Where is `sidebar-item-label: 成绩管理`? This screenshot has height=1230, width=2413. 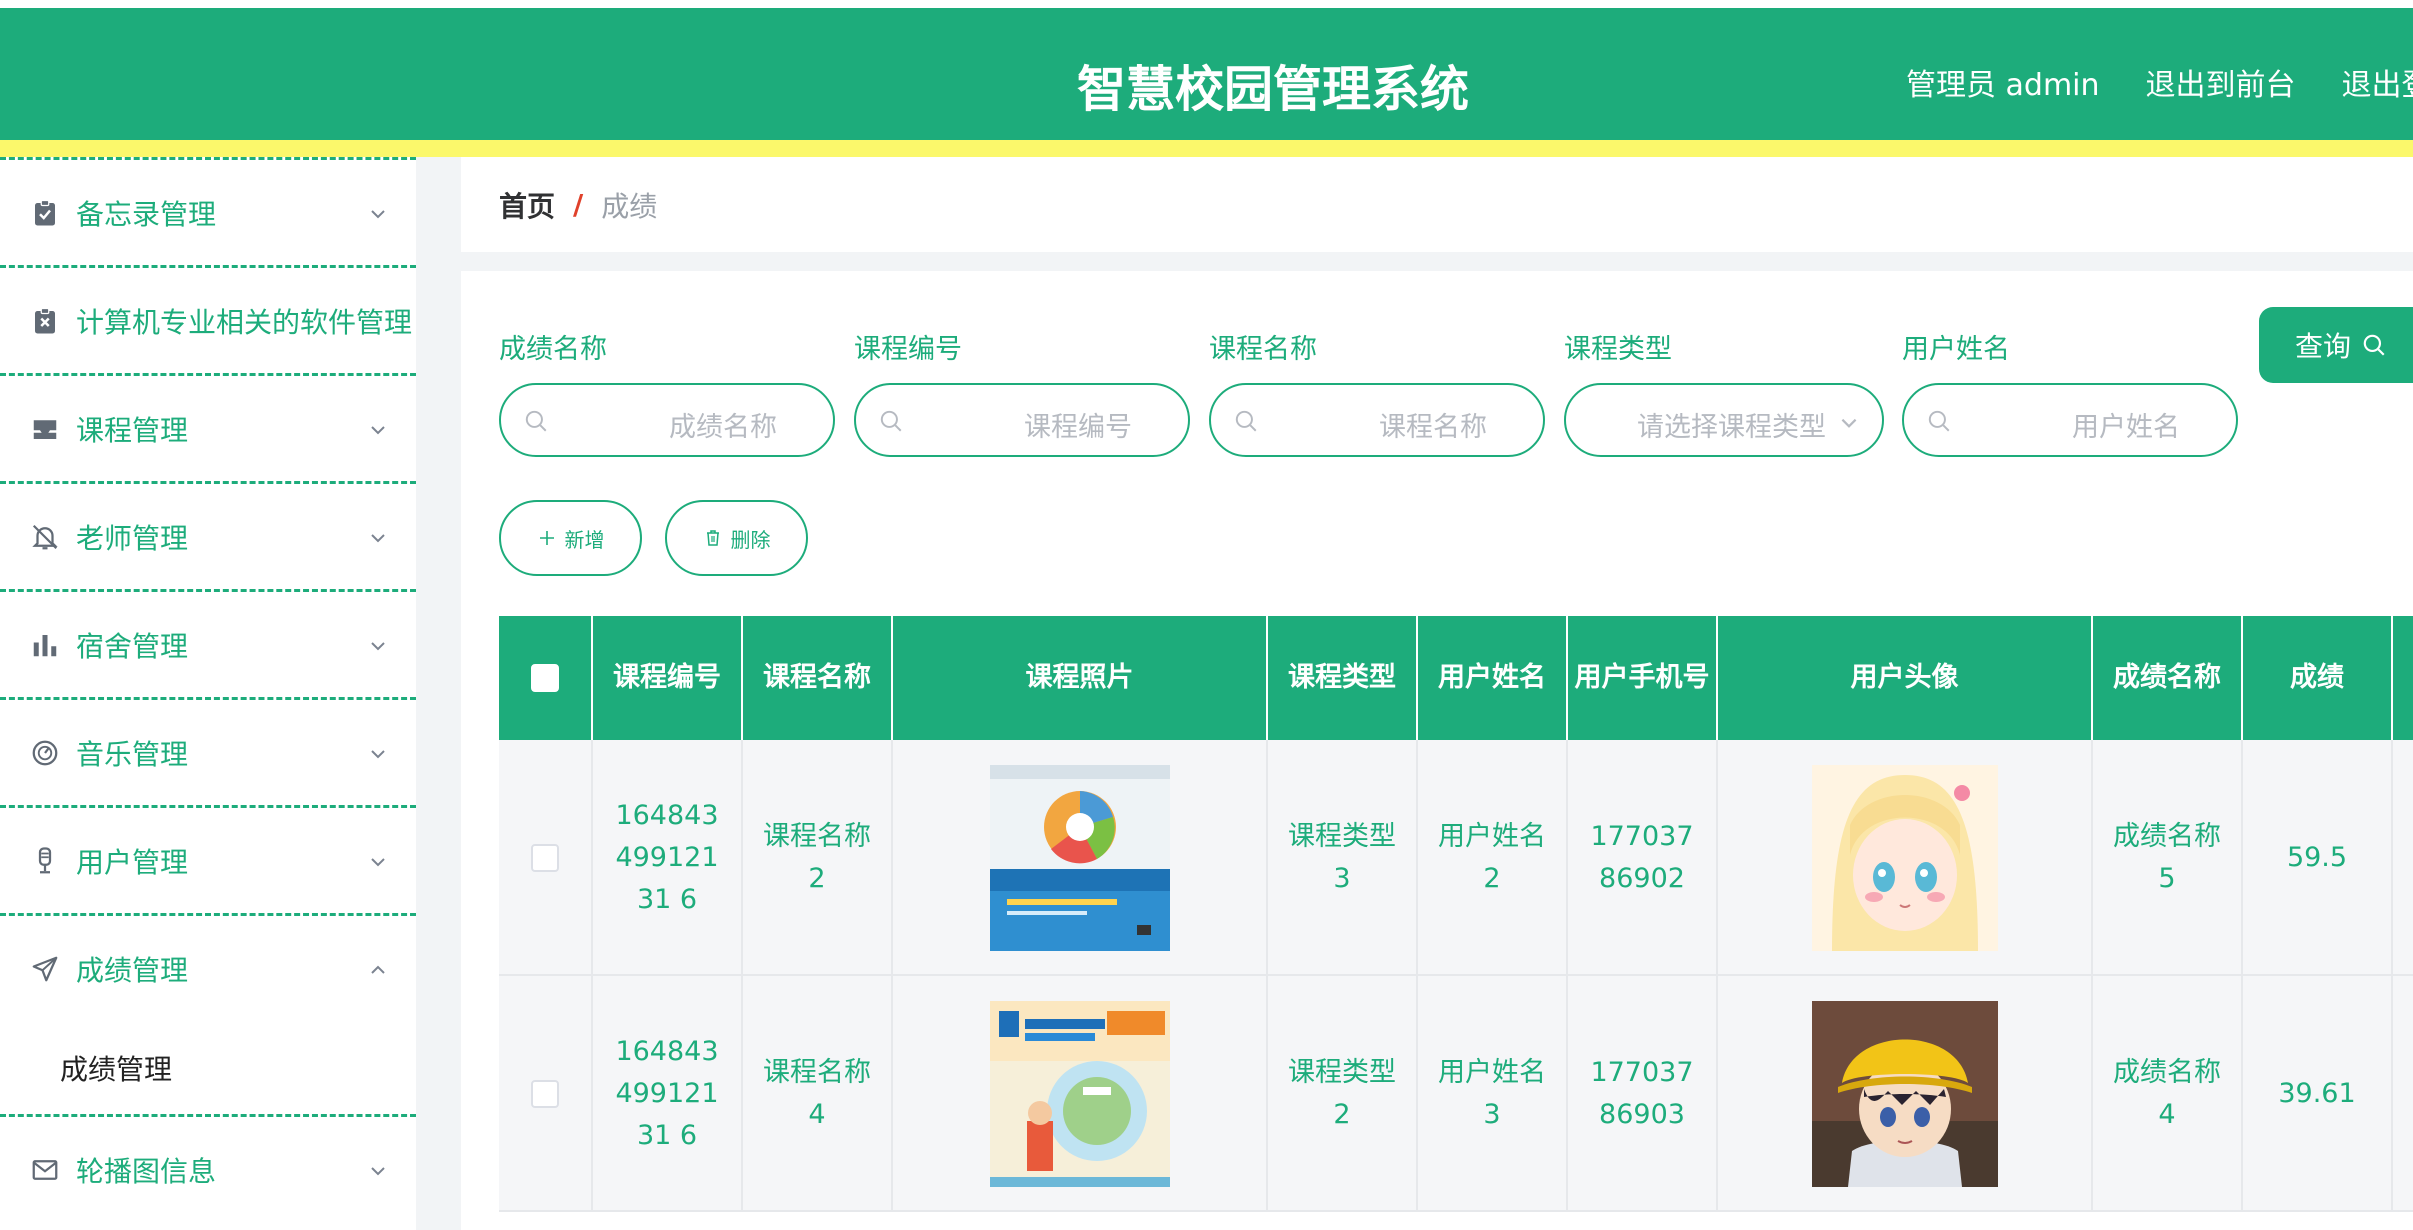
sidebar-item-label: 成绩管理 is located at coordinates (132, 970).